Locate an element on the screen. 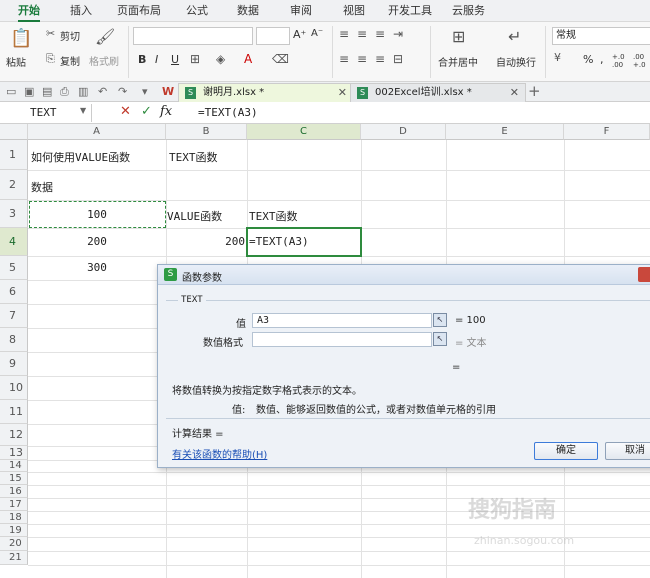 This screenshot has width=650, height=578. function-help-link: 有关该函数的帮助(H) is located at coordinates (219, 453).